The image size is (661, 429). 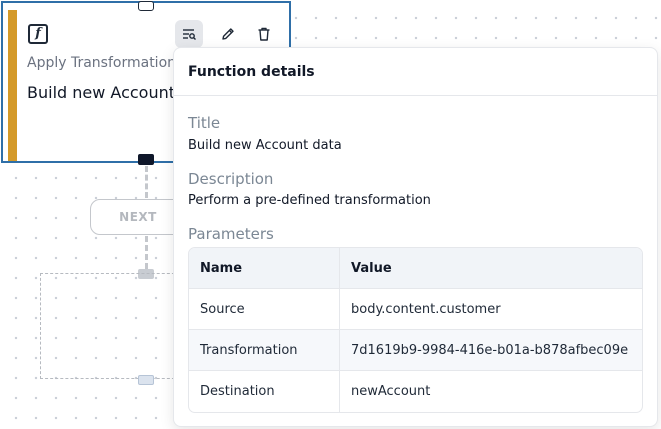 What do you see at coordinates (415, 268) in the screenshot?
I see `table-header-row: Name Value` at bounding box center [415, 268].